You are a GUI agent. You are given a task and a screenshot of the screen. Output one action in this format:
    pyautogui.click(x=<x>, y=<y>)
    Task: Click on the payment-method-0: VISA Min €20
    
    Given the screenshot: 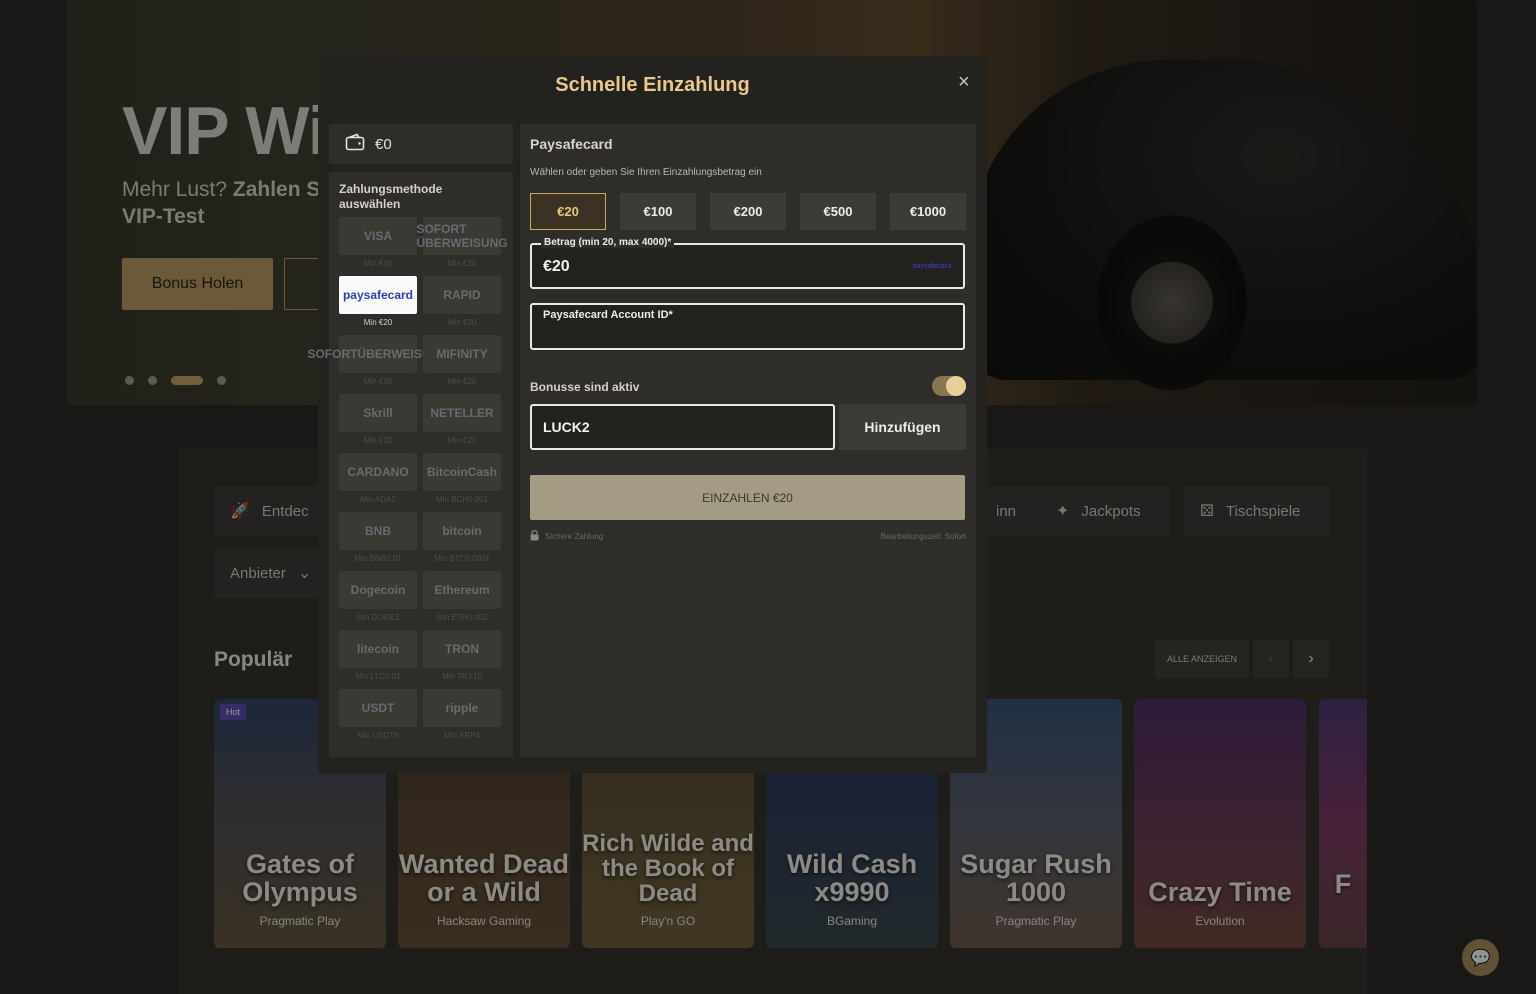 What is the action you would take?
    pyautogui.click(x=378, y=246)
    